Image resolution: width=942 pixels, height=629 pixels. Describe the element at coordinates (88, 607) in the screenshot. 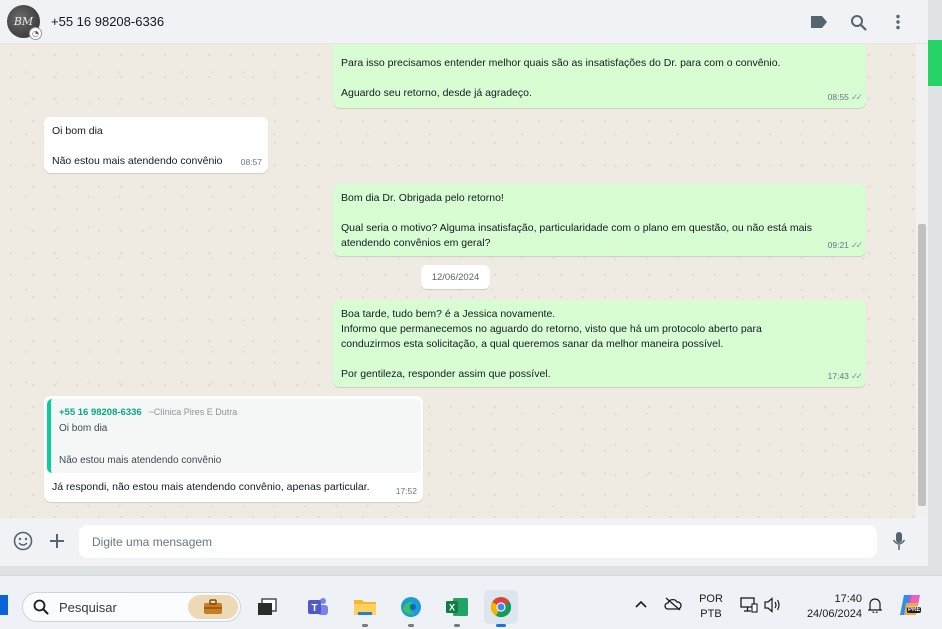

I see `search-label: Pesquisar` at that location.